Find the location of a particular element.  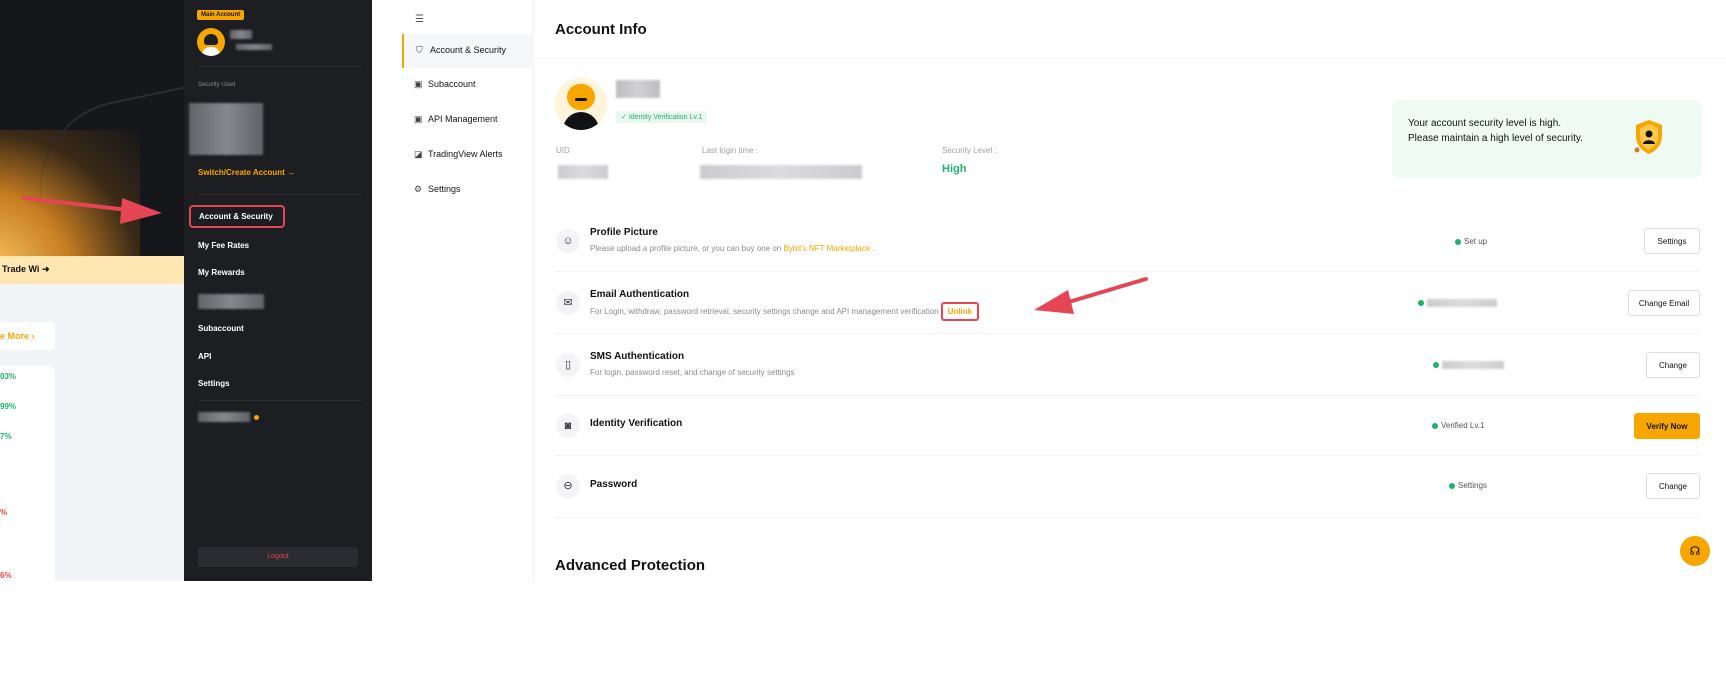

market-change: 7% is located at coordinates (6, 436).